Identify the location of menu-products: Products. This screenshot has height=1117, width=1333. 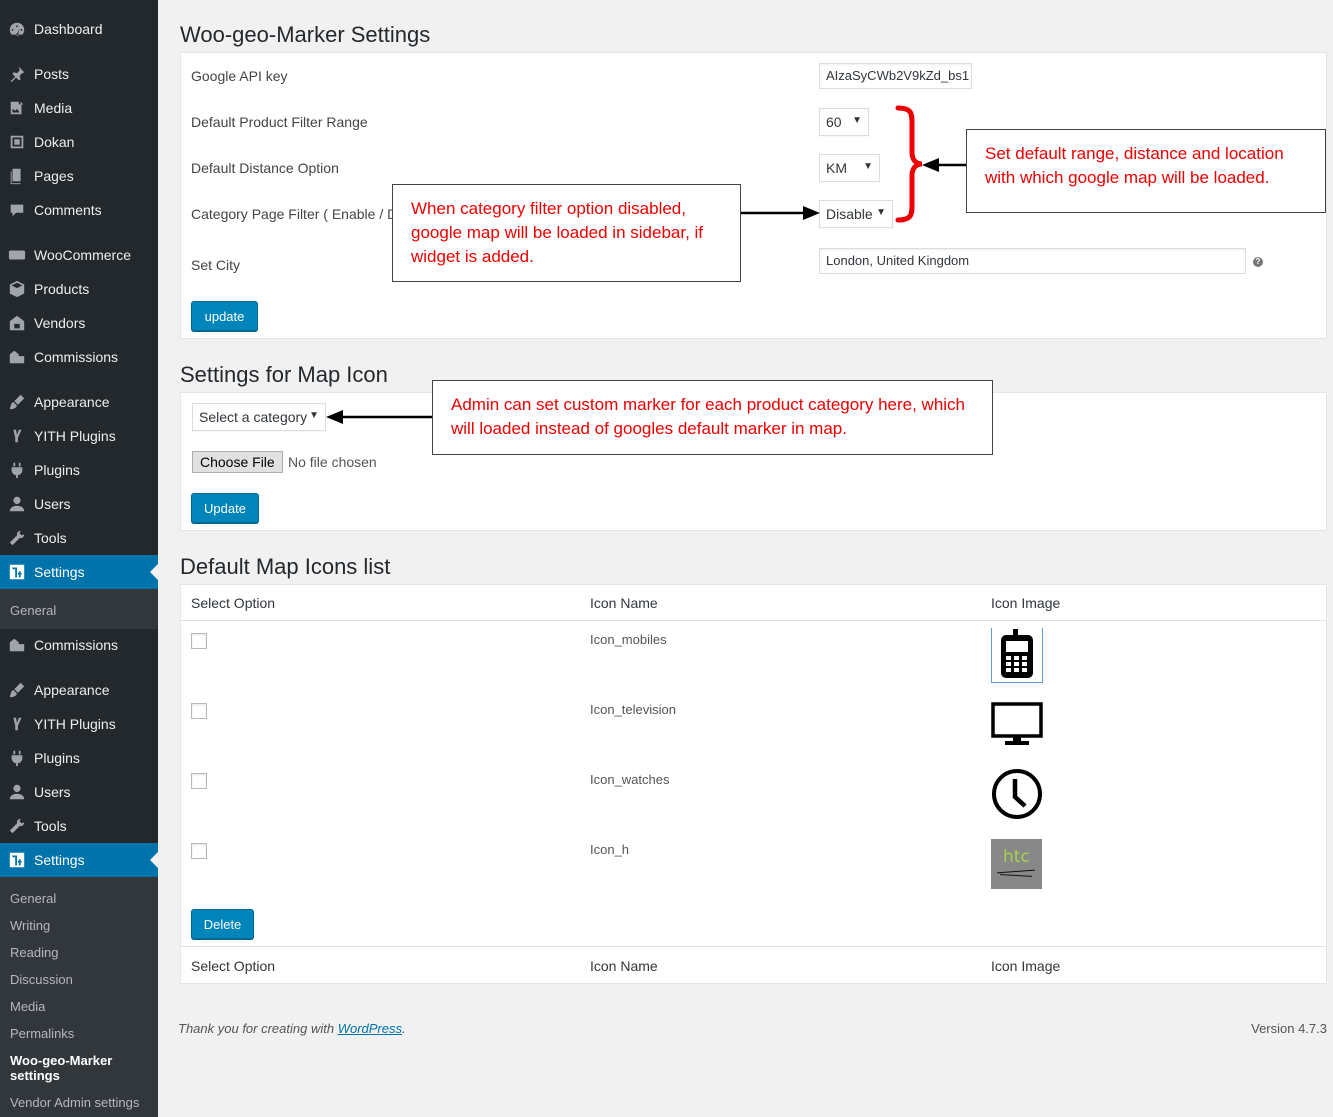
(79, 289).